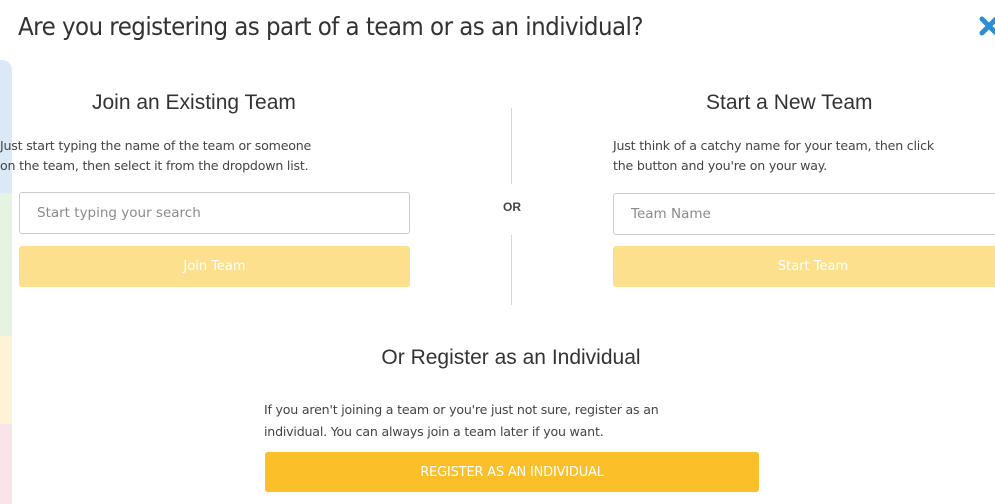 The image size is (995, 504). I want to click on join-team-title: Join an Existing Team, so click(194, 102).